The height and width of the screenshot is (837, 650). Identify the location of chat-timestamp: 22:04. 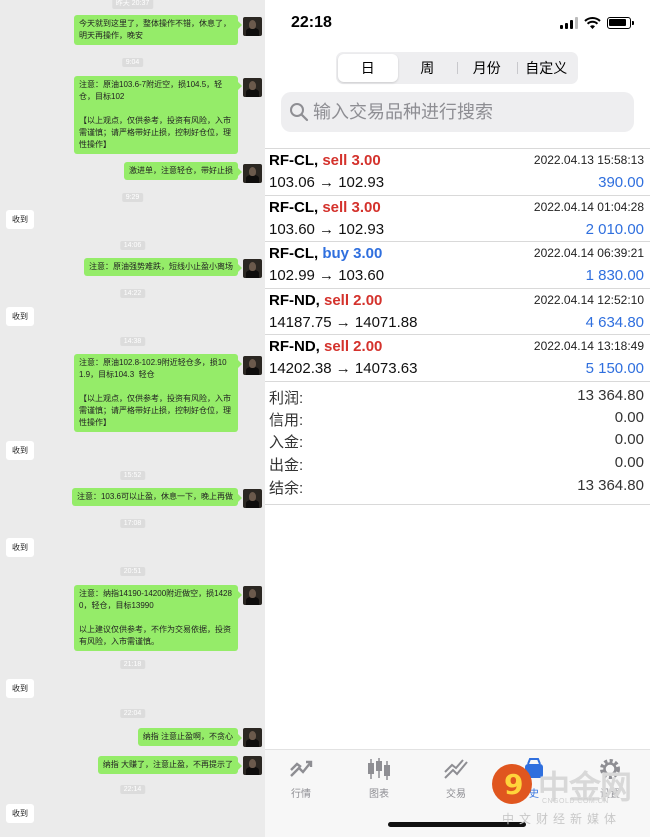
(132, 713).